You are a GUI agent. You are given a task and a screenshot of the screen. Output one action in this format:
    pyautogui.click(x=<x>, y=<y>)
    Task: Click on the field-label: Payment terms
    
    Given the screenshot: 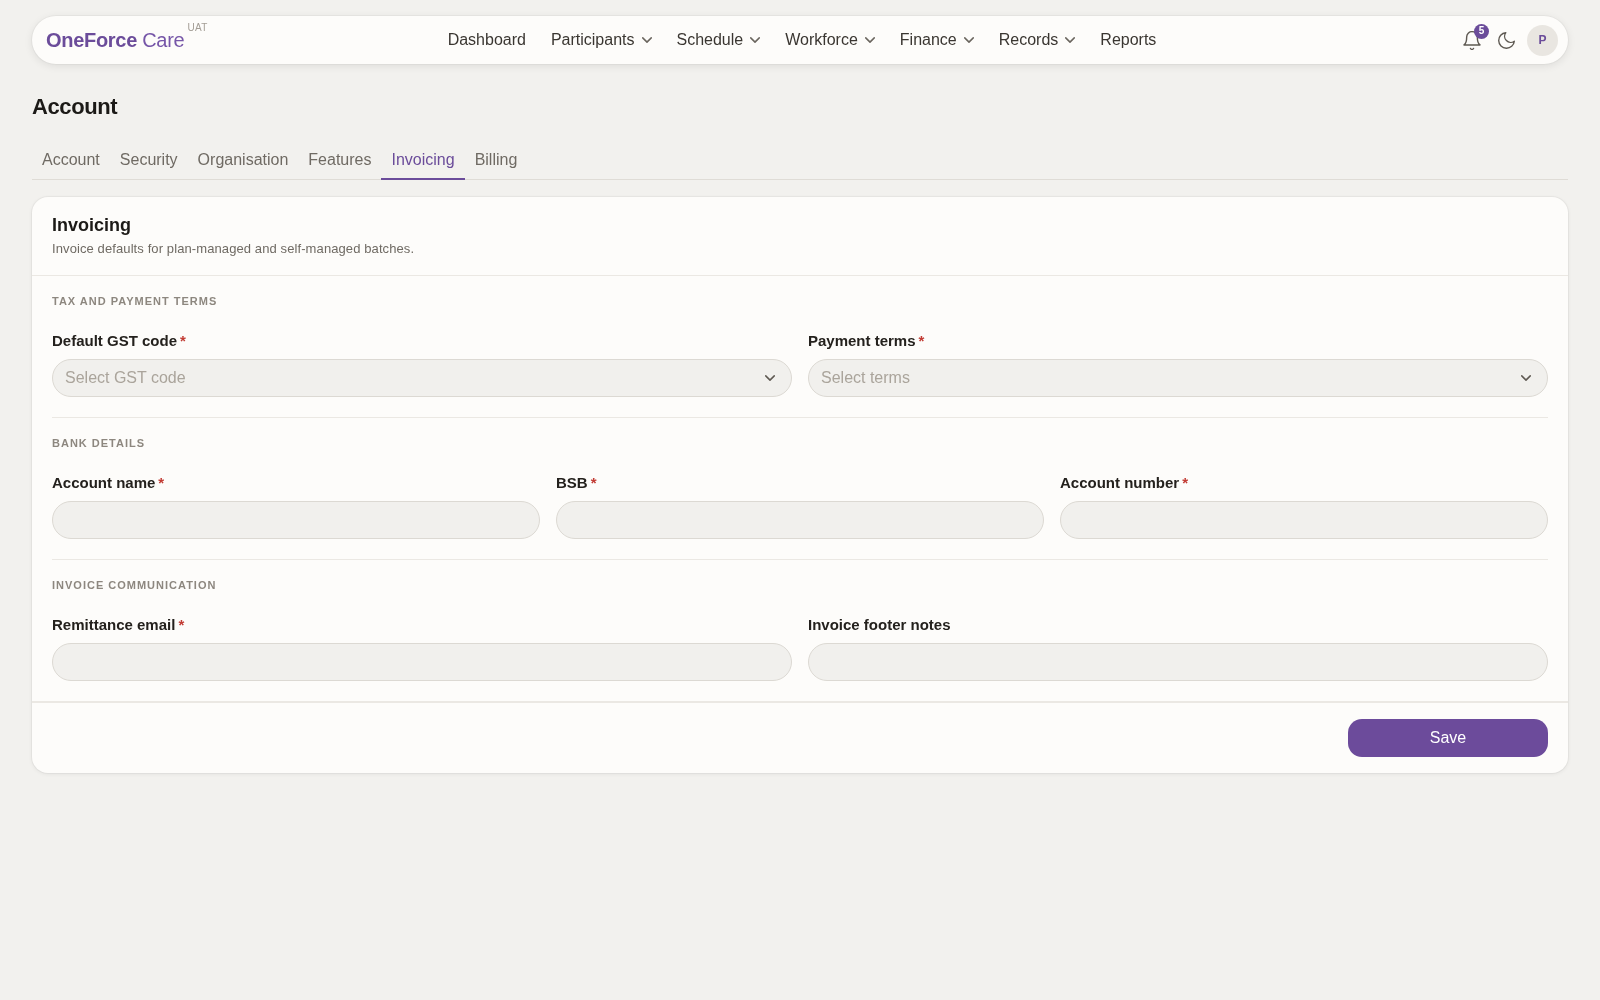 What is the action you would take?
    pyautogui.click(x=862, y=341)
    